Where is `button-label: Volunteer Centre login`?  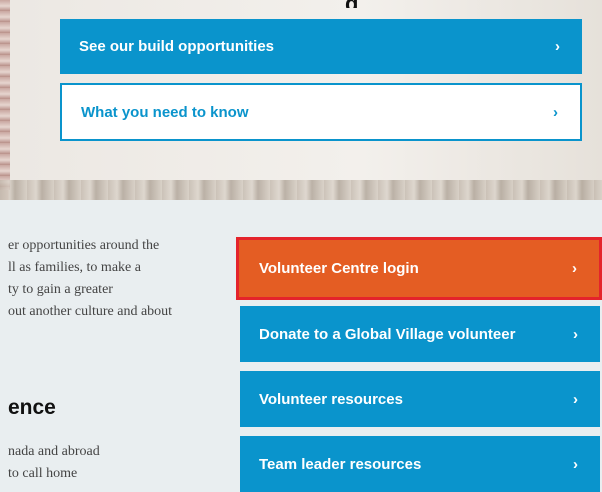
button-label: Volunteer Centre login is located at coordinates (339, 268).